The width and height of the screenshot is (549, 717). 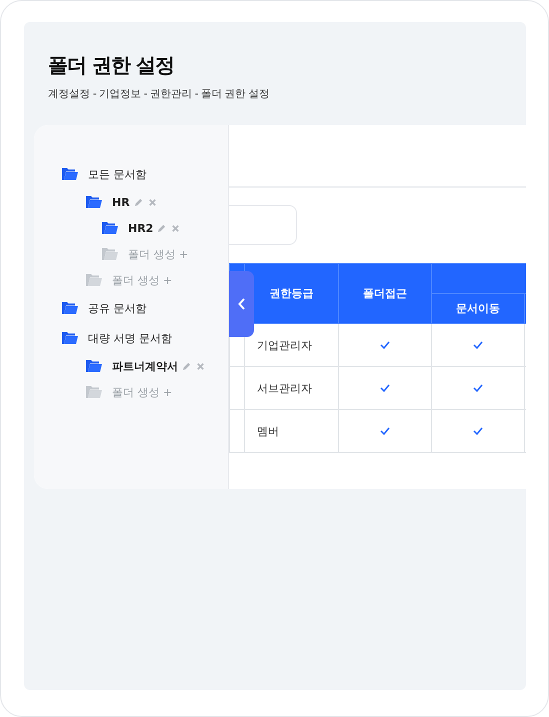 I want to click on folder-item: 파트너계약서, so click(x=145, y=366).